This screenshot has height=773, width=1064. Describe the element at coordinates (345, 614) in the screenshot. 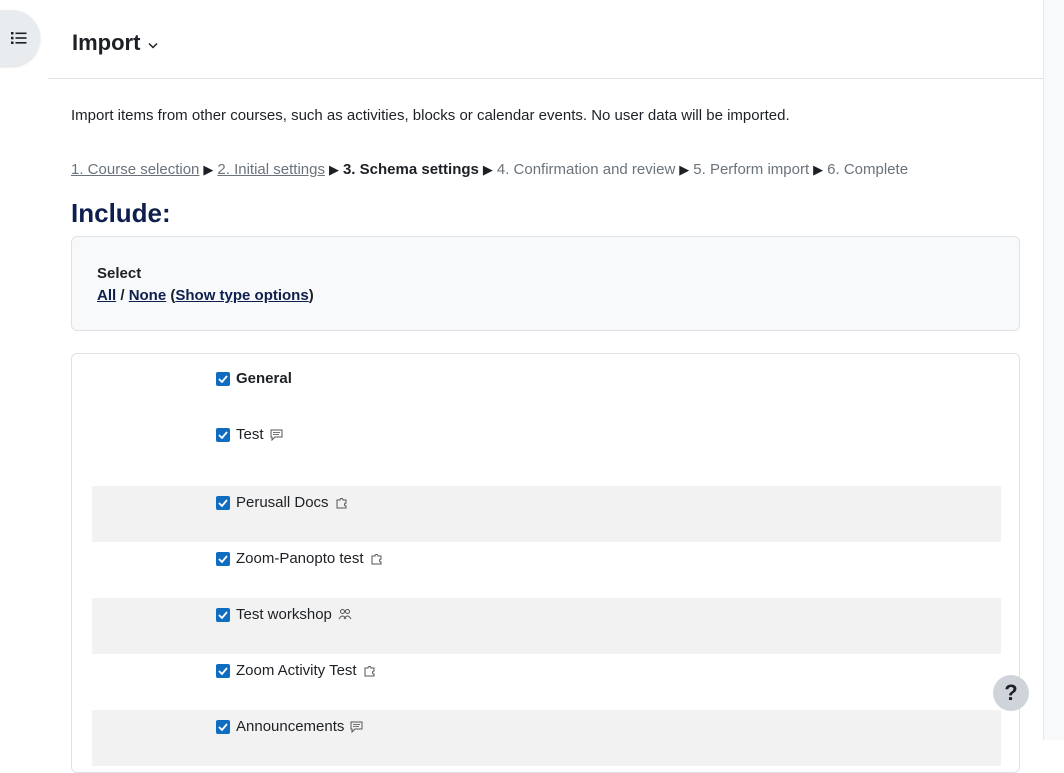

I see `workshop-icon` at that location.